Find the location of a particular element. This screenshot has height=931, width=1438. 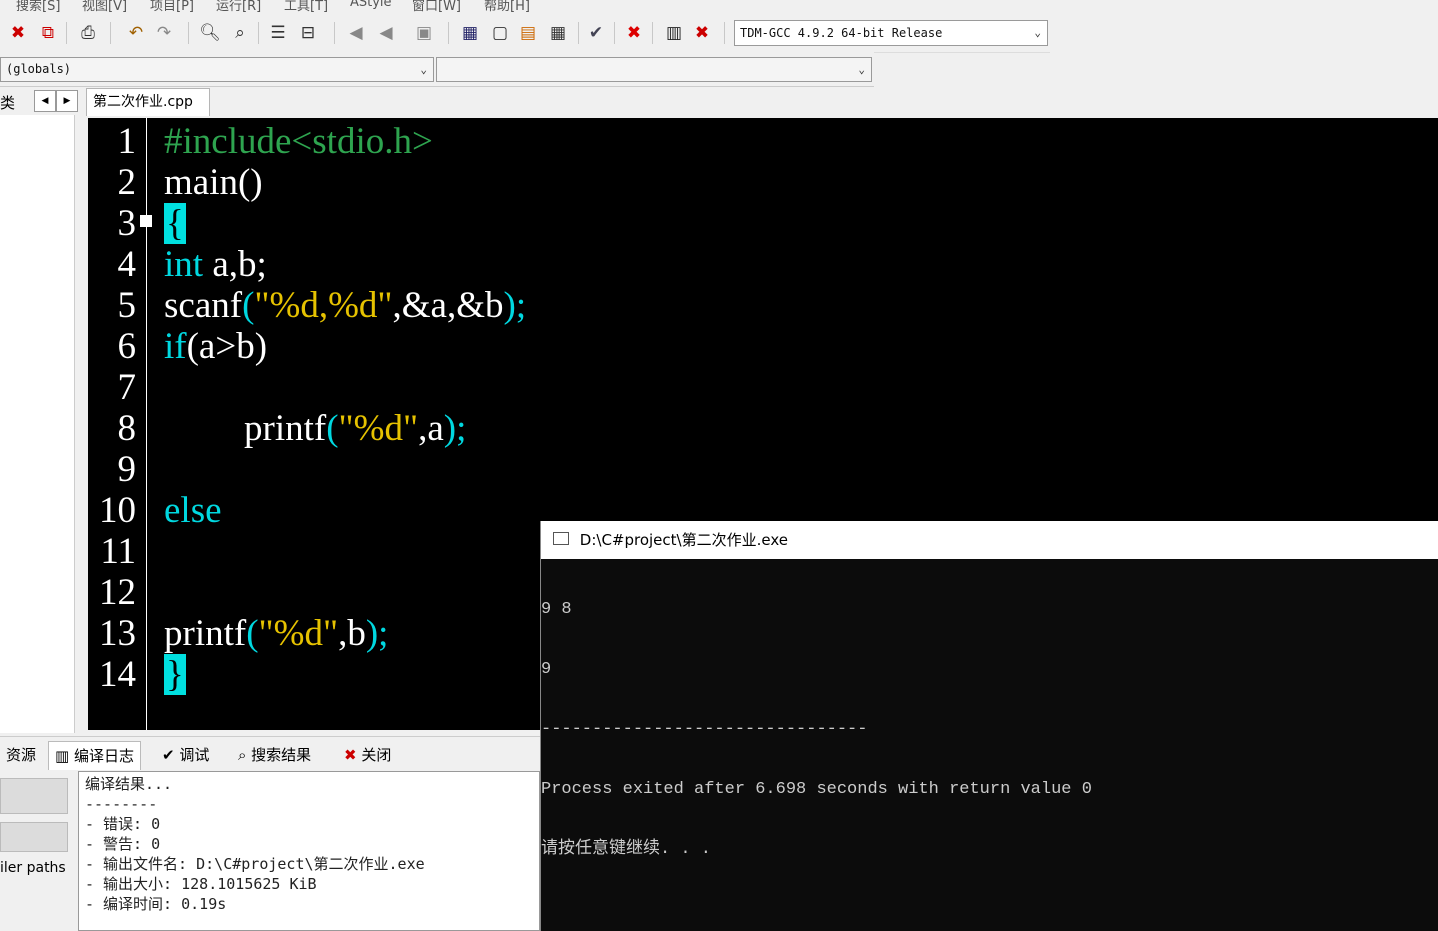

check-syntax-icon: ✔ is located at coordinates (596, 33).